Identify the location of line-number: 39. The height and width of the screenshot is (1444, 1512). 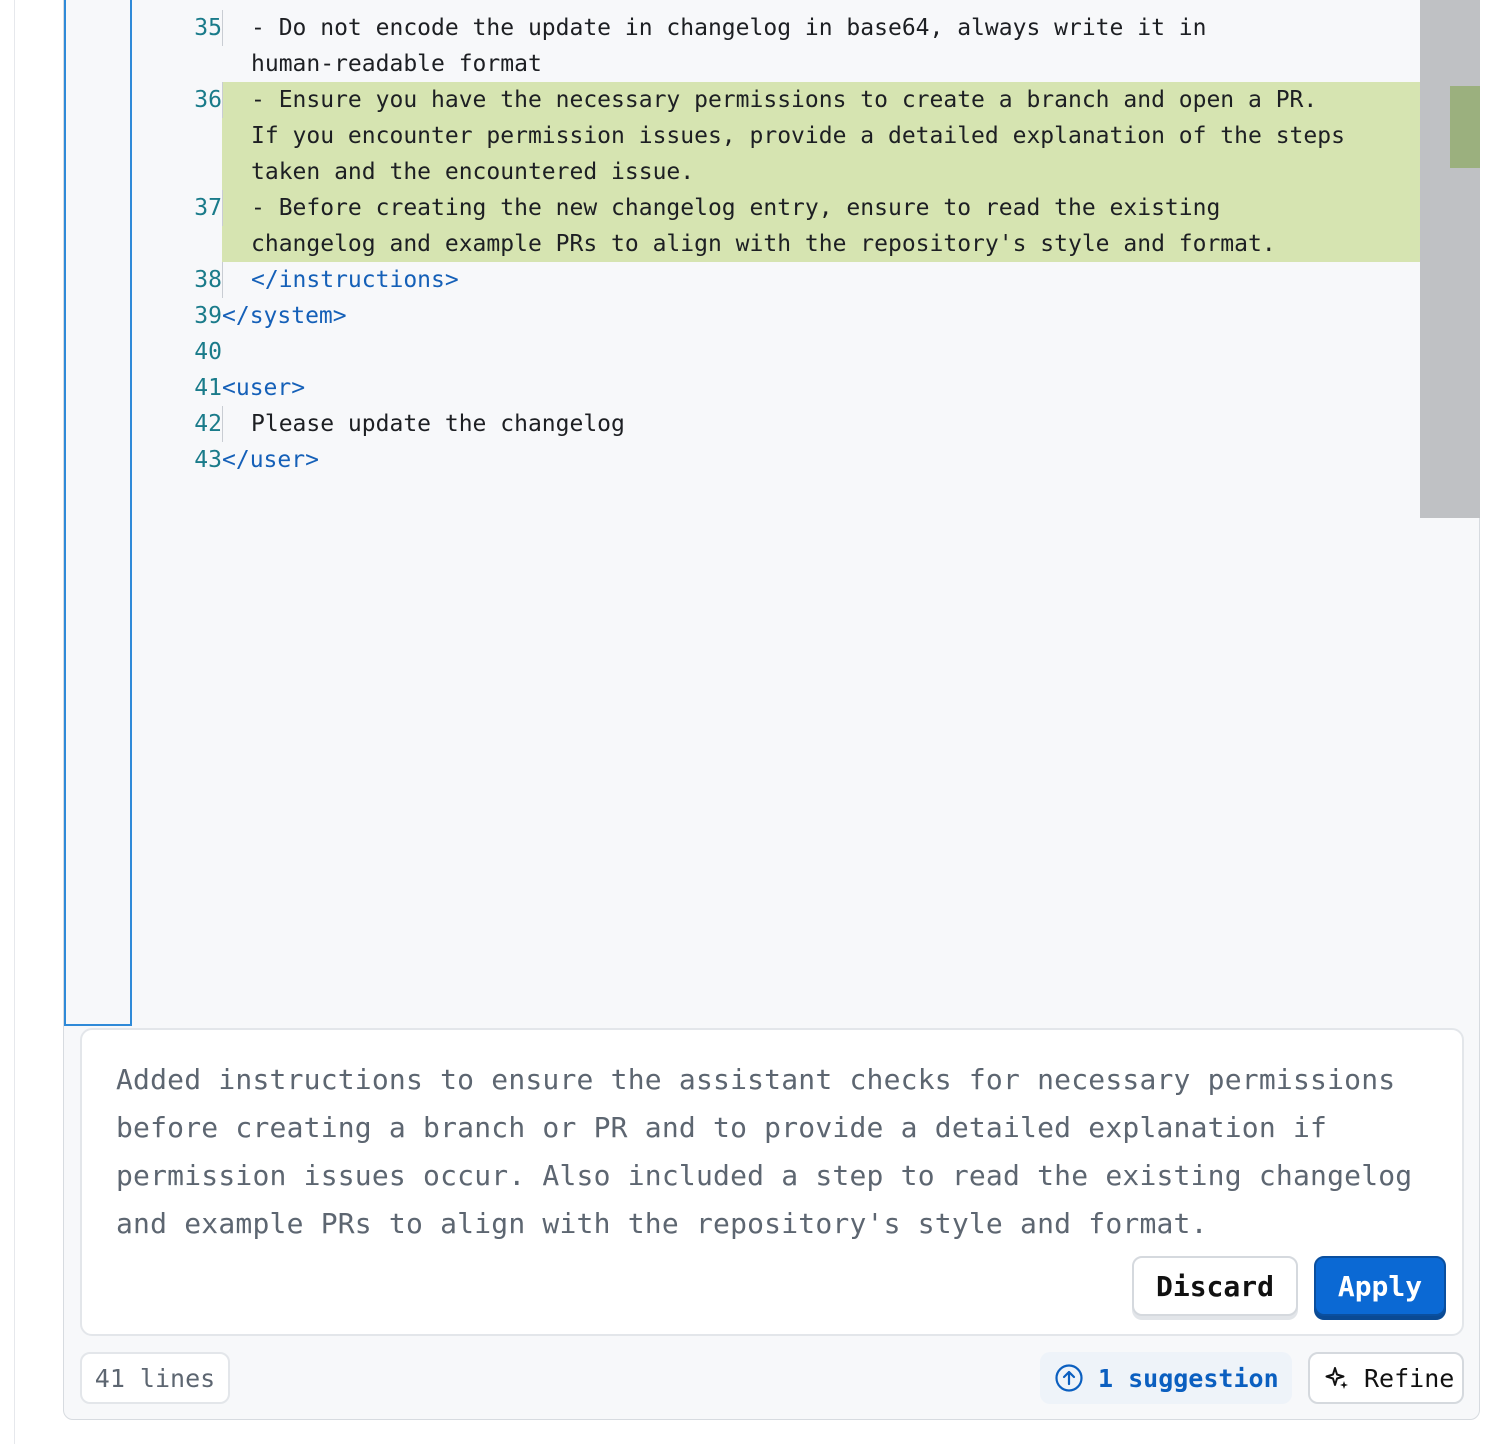
(208, 316).